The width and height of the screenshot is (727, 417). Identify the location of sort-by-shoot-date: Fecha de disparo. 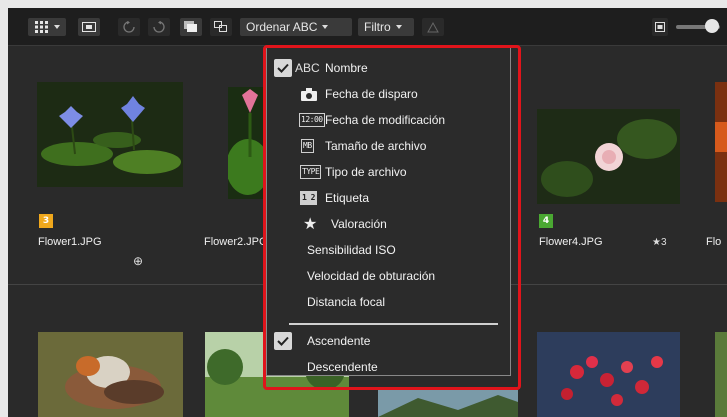
(388, 94).